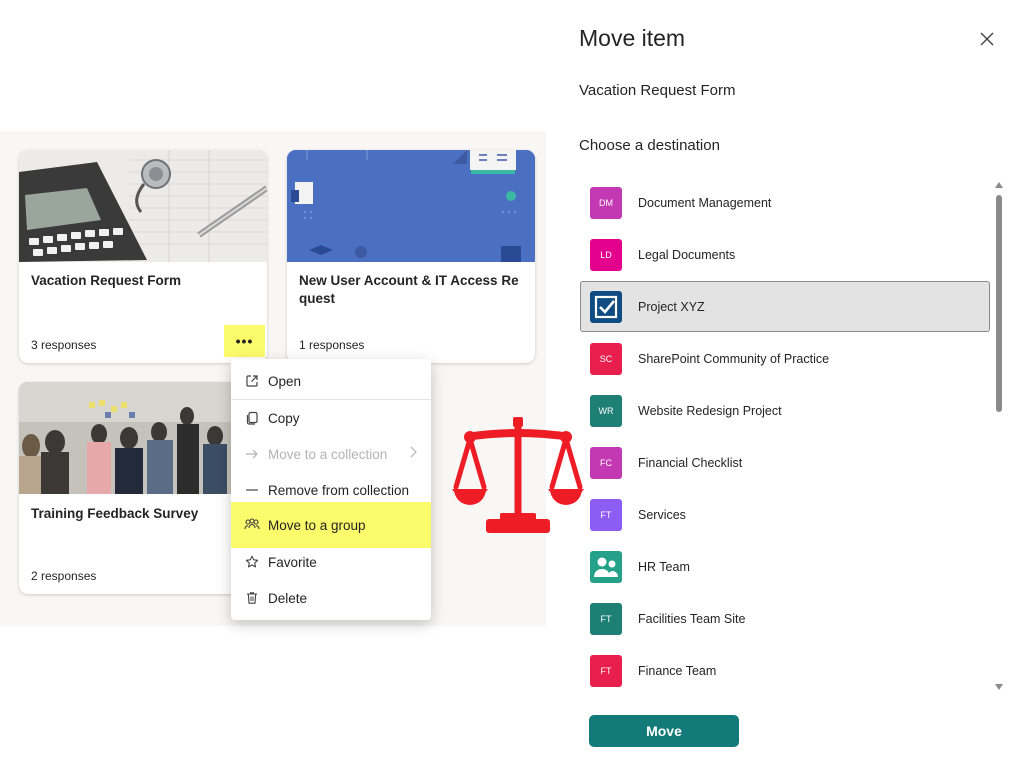 This screenshot has width=1036, height=757. Describe the element at coordinates (285, 381) in the screenshot. I see `menu-item-label: Open` at that location.